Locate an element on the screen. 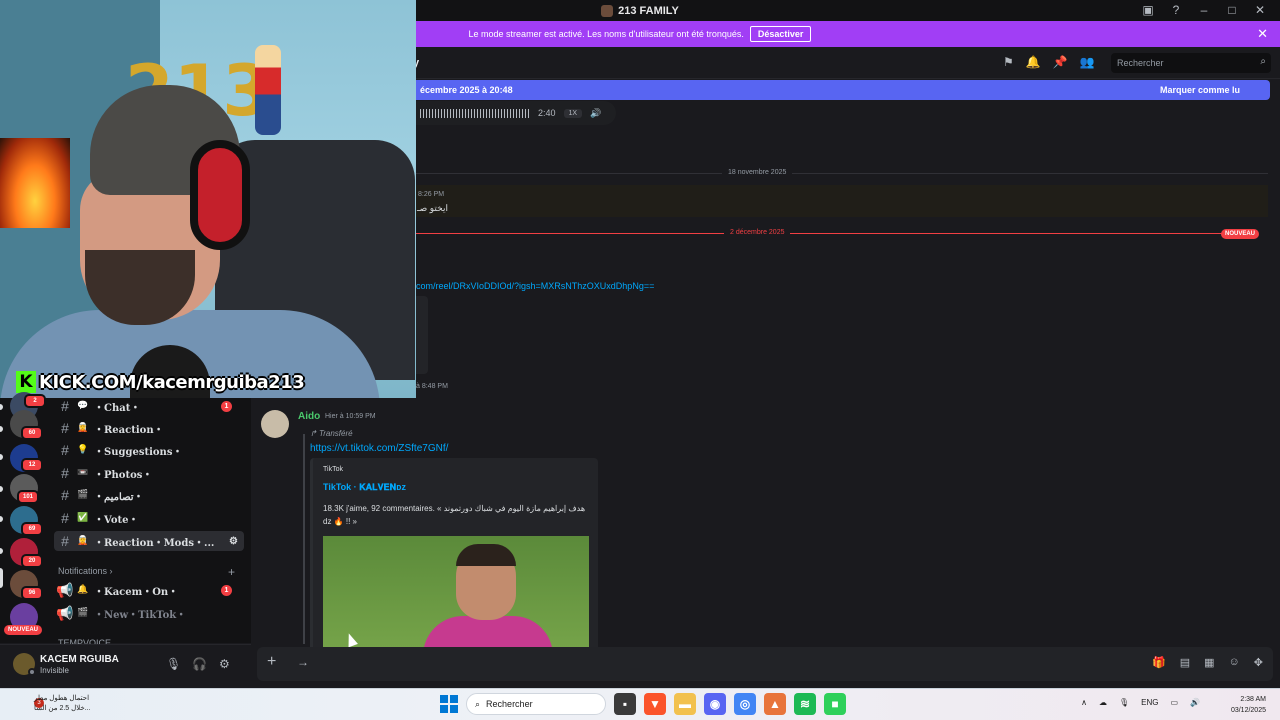  threads-icon: ⚑ is located at coordinates (1008, 62).